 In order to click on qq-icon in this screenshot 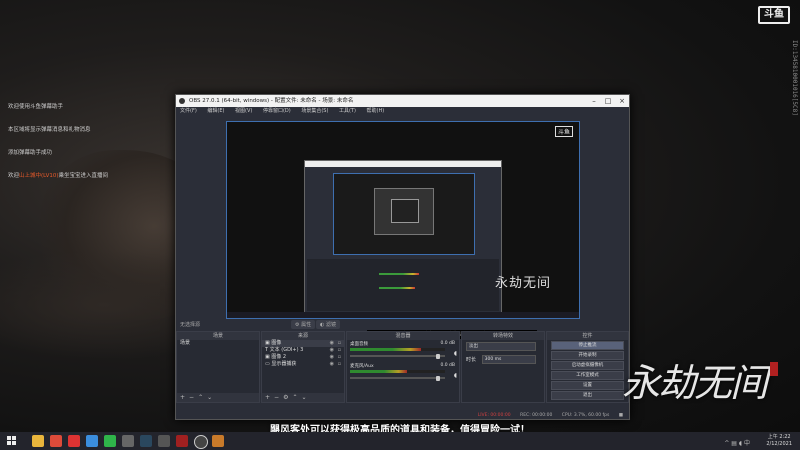, I will do `click(92, 441)`.